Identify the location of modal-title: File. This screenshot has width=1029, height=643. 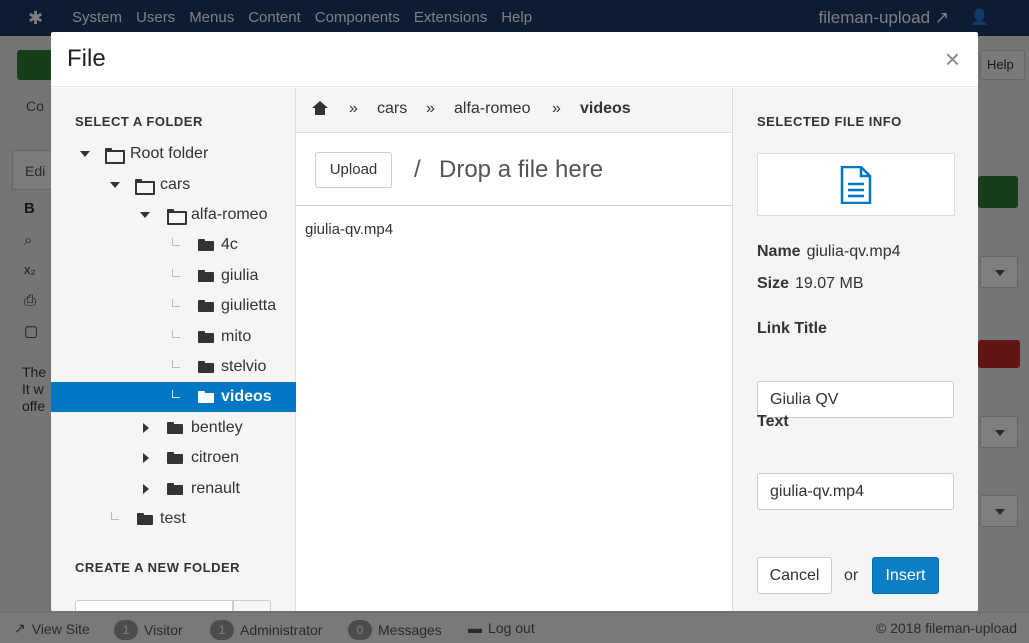
(86, 58).